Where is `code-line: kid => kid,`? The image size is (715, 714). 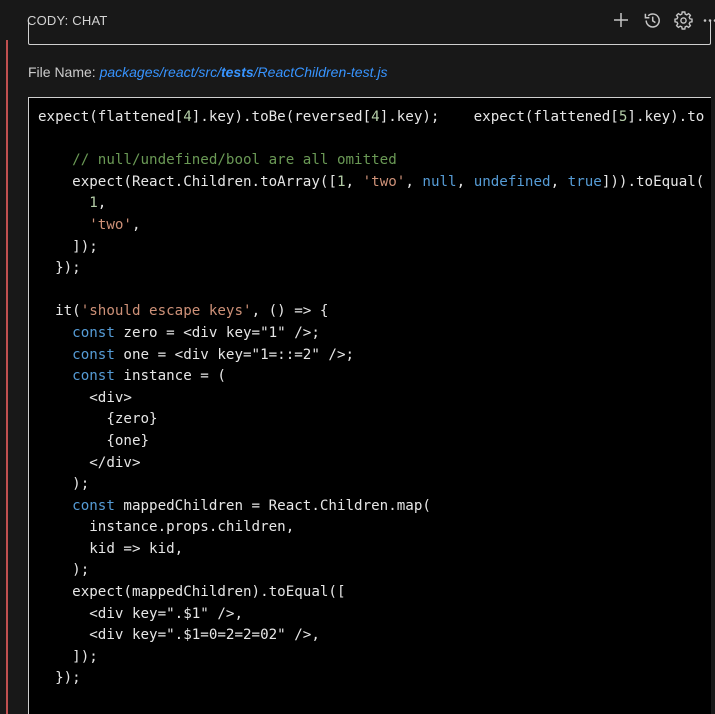
code-line: kid => kid, is located at coordinates (110, 549).